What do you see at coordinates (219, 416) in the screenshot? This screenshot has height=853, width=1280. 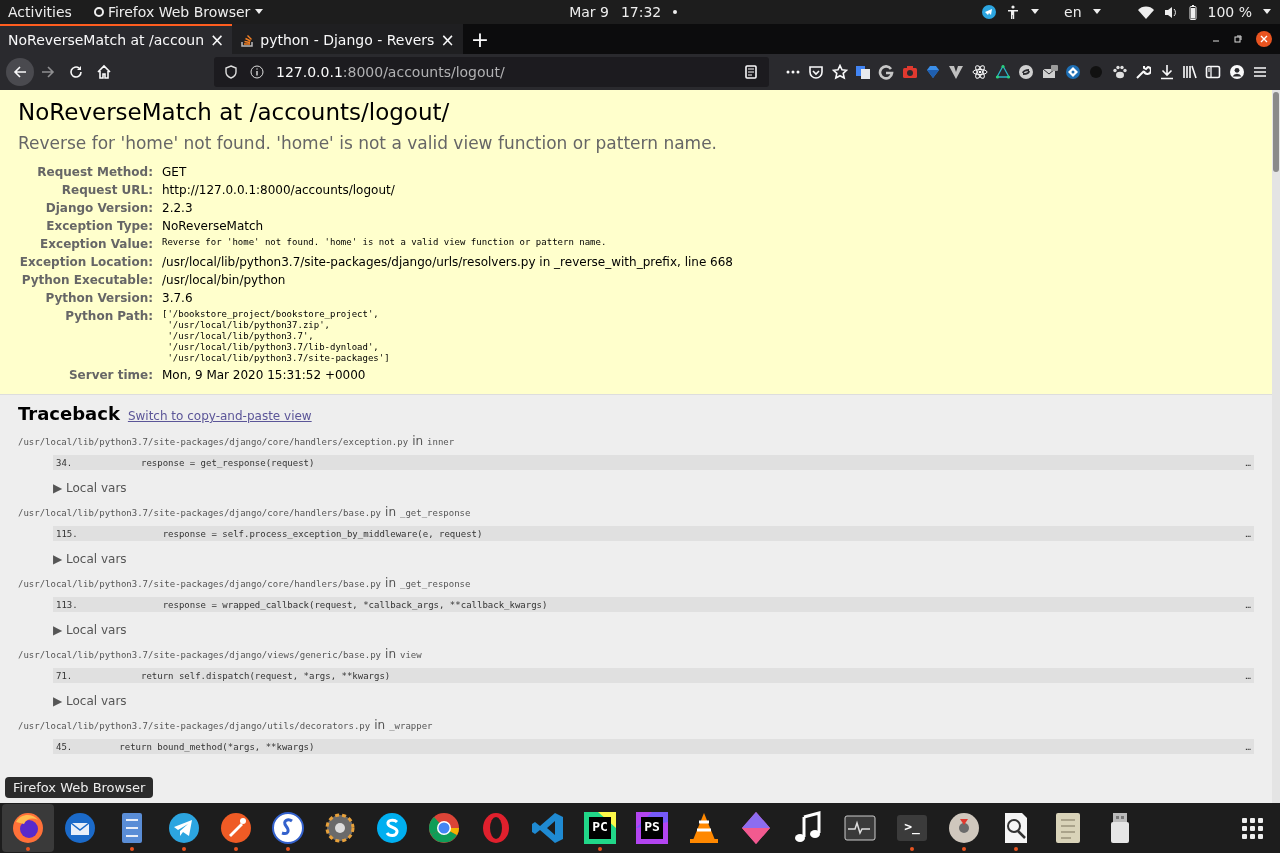 I see `copy-paste-link: Switch to copy-and-paste view` at bounding box center [219, 416].